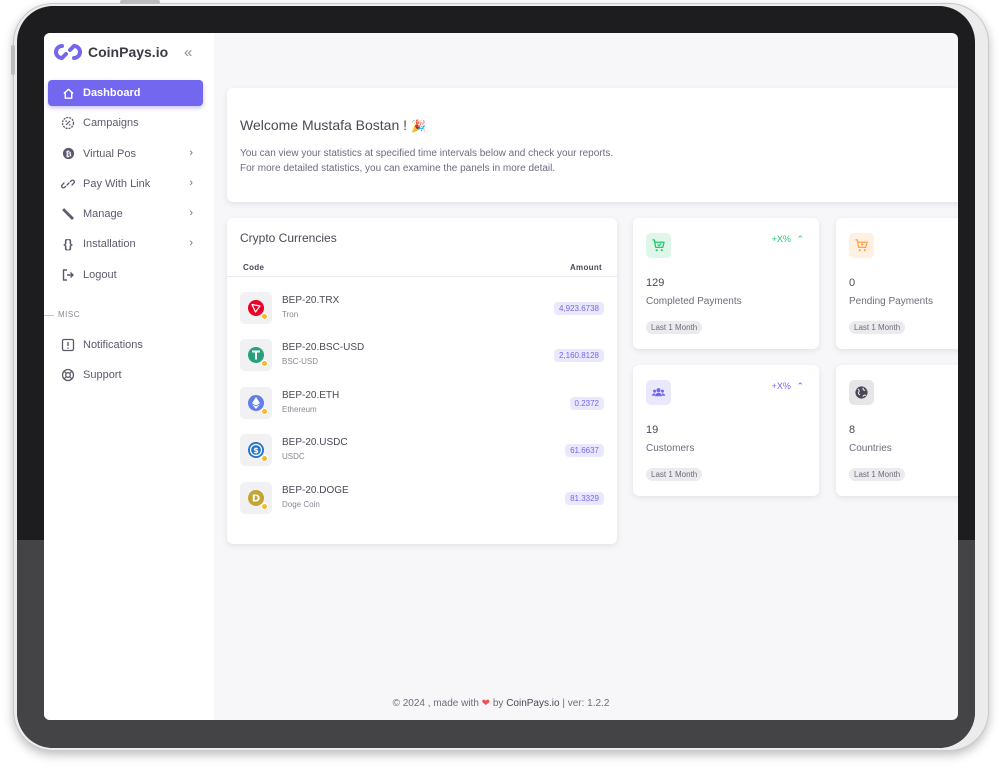 This screenshot has width=1000, height=770. What do you see at coordinates (586, 403) in the screenshot?
I see `coin-amount-badge: 0.2372` at bounding box center [586, 403].